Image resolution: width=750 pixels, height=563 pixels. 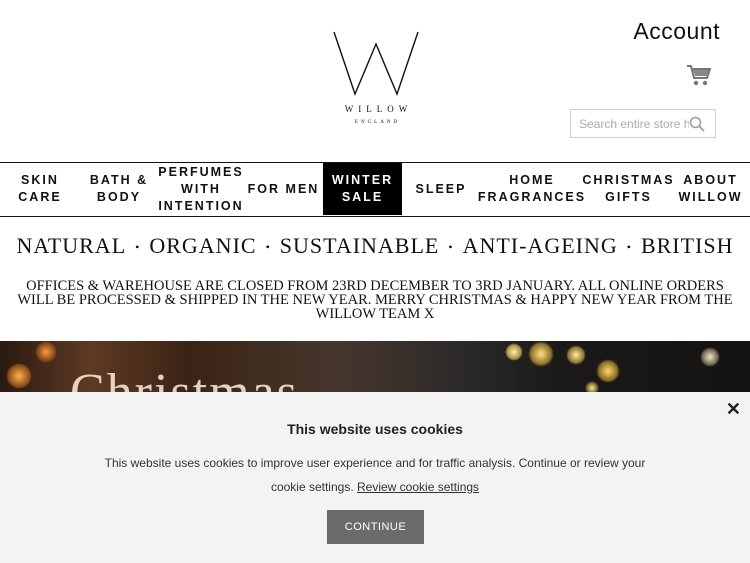 What do you see at coordinates (203, 245) in the screenshot?
I see `tagline-word: ORGANIC` at bounding box center [203, 245].